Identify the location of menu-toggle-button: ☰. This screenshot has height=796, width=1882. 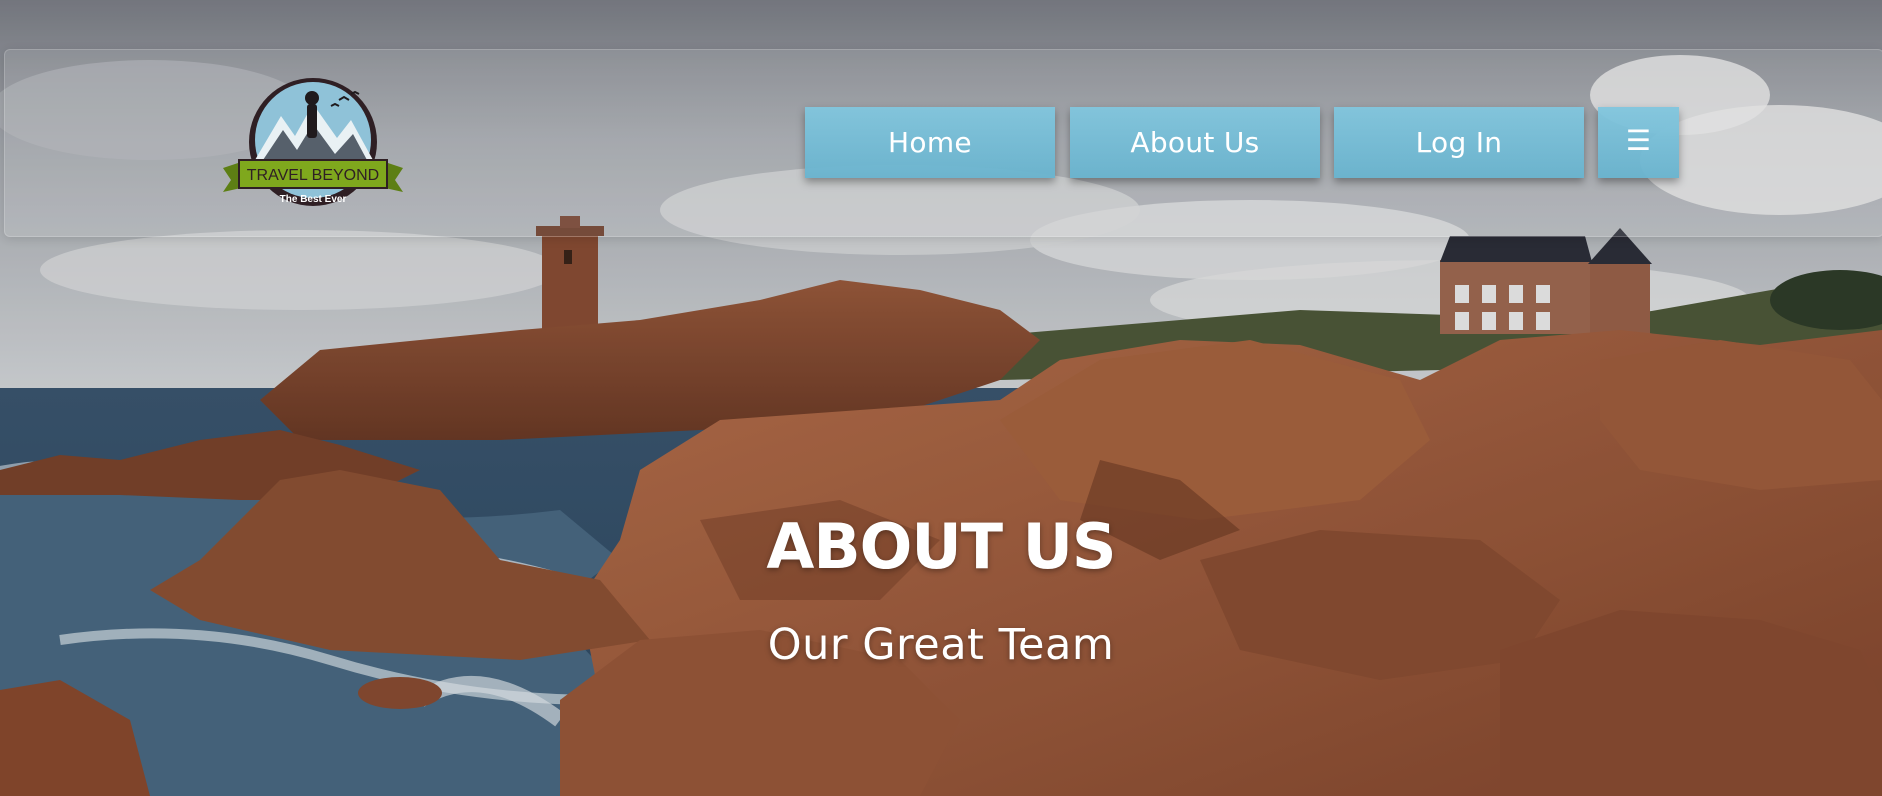
(1638, 142).